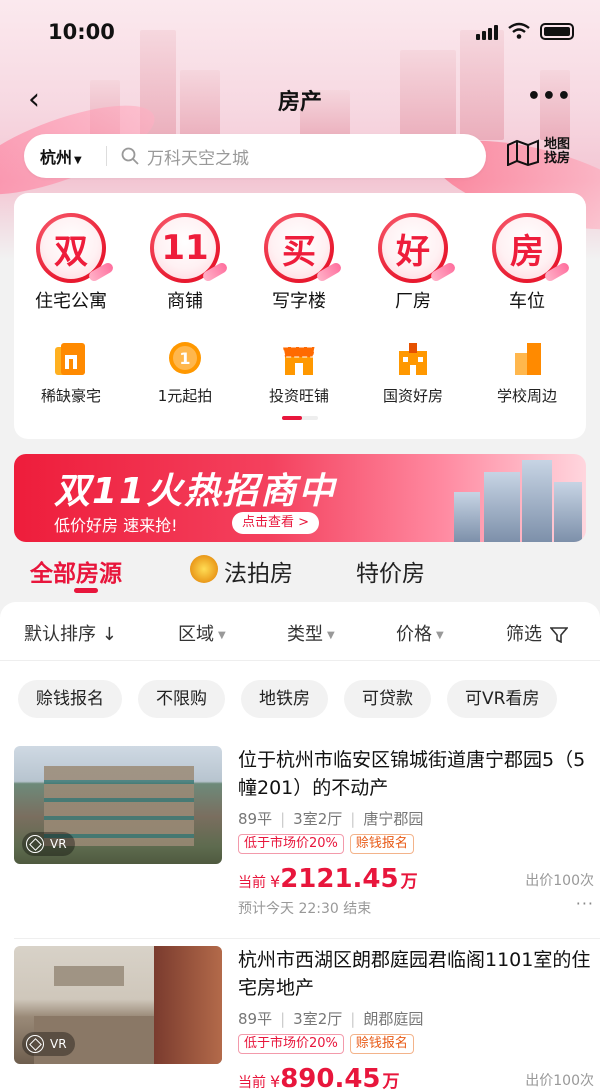 This screenshot has height=1092, width=600. What do you see at coordinates (387, 699) in the screenshot?
I see `chip-loanable: 可贷款` at bounding box center [387, 699].